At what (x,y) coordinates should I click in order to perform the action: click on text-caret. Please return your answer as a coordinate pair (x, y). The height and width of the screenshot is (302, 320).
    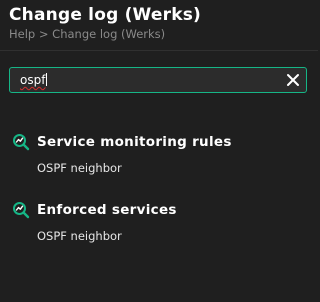
    Looking at the image, I should click on (47, 79).